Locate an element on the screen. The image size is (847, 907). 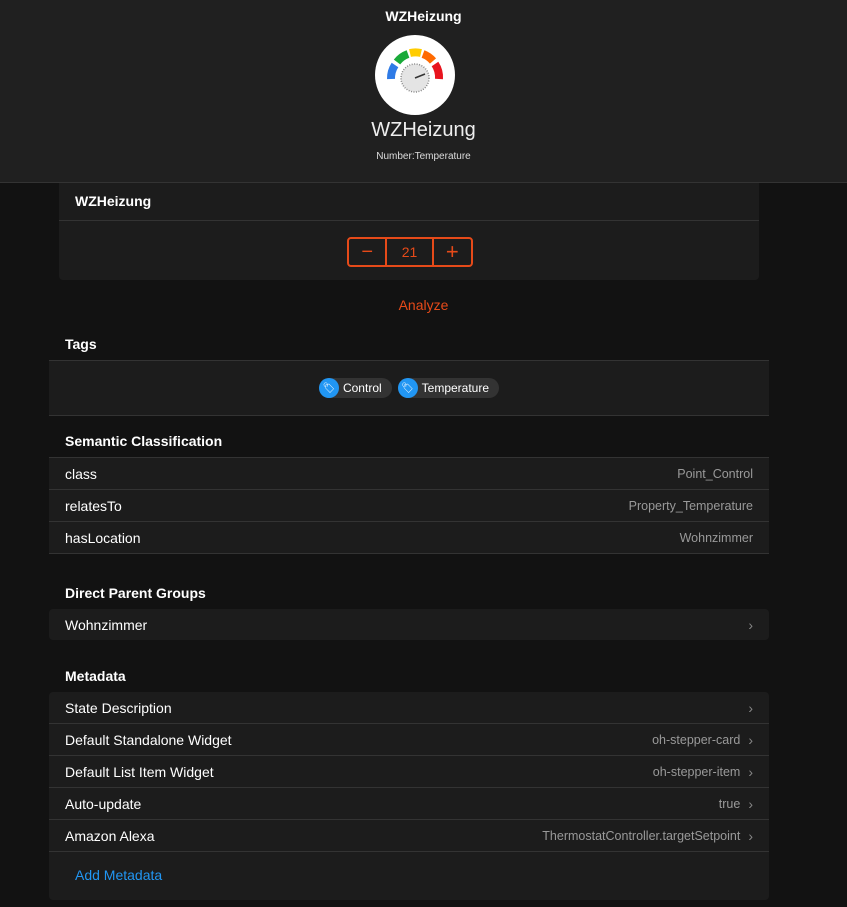
metadata-item: Default List Item Widget oh-stepper-item › is located at coordinates (409, 772).